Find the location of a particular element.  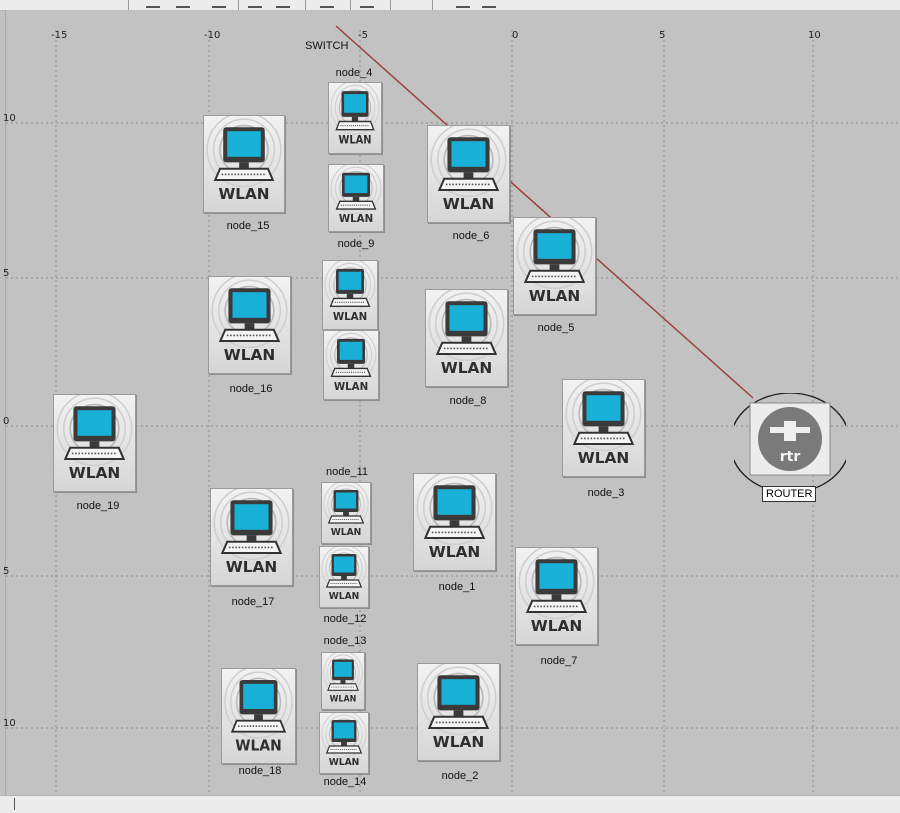

node-label: node_2 is located at coordinates (460, 776).